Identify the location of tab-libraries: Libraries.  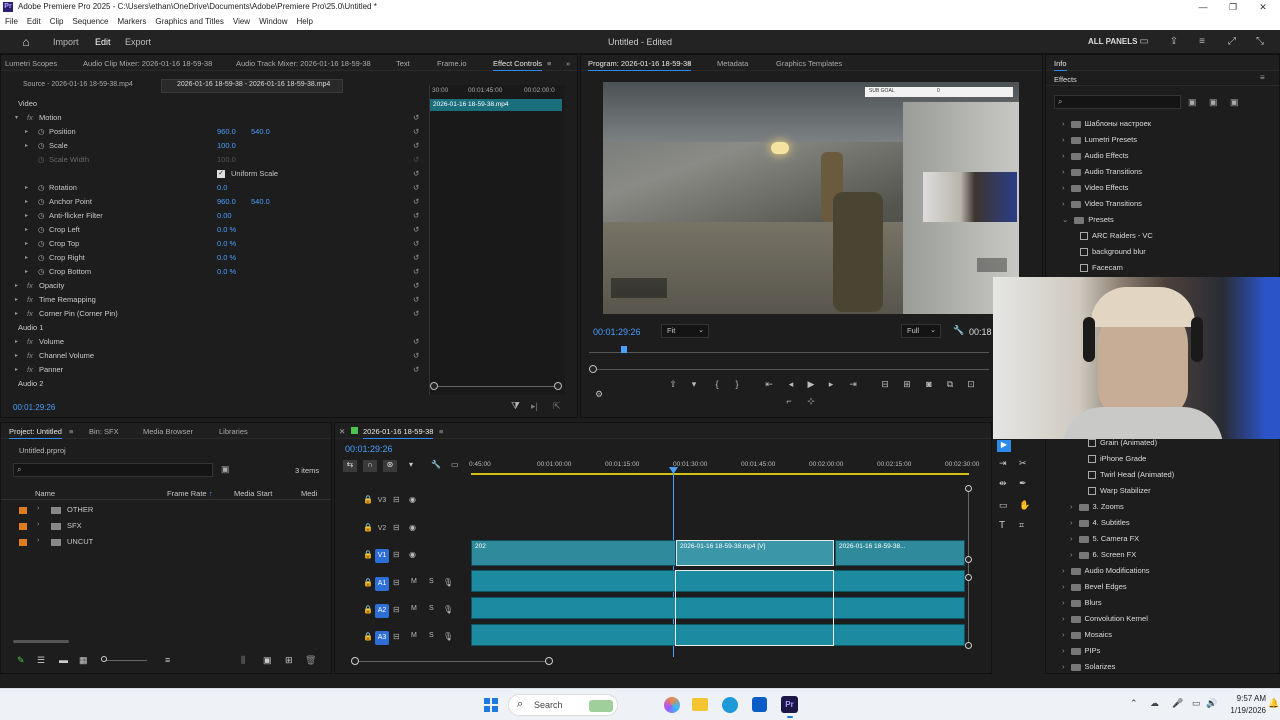
(233, 431).